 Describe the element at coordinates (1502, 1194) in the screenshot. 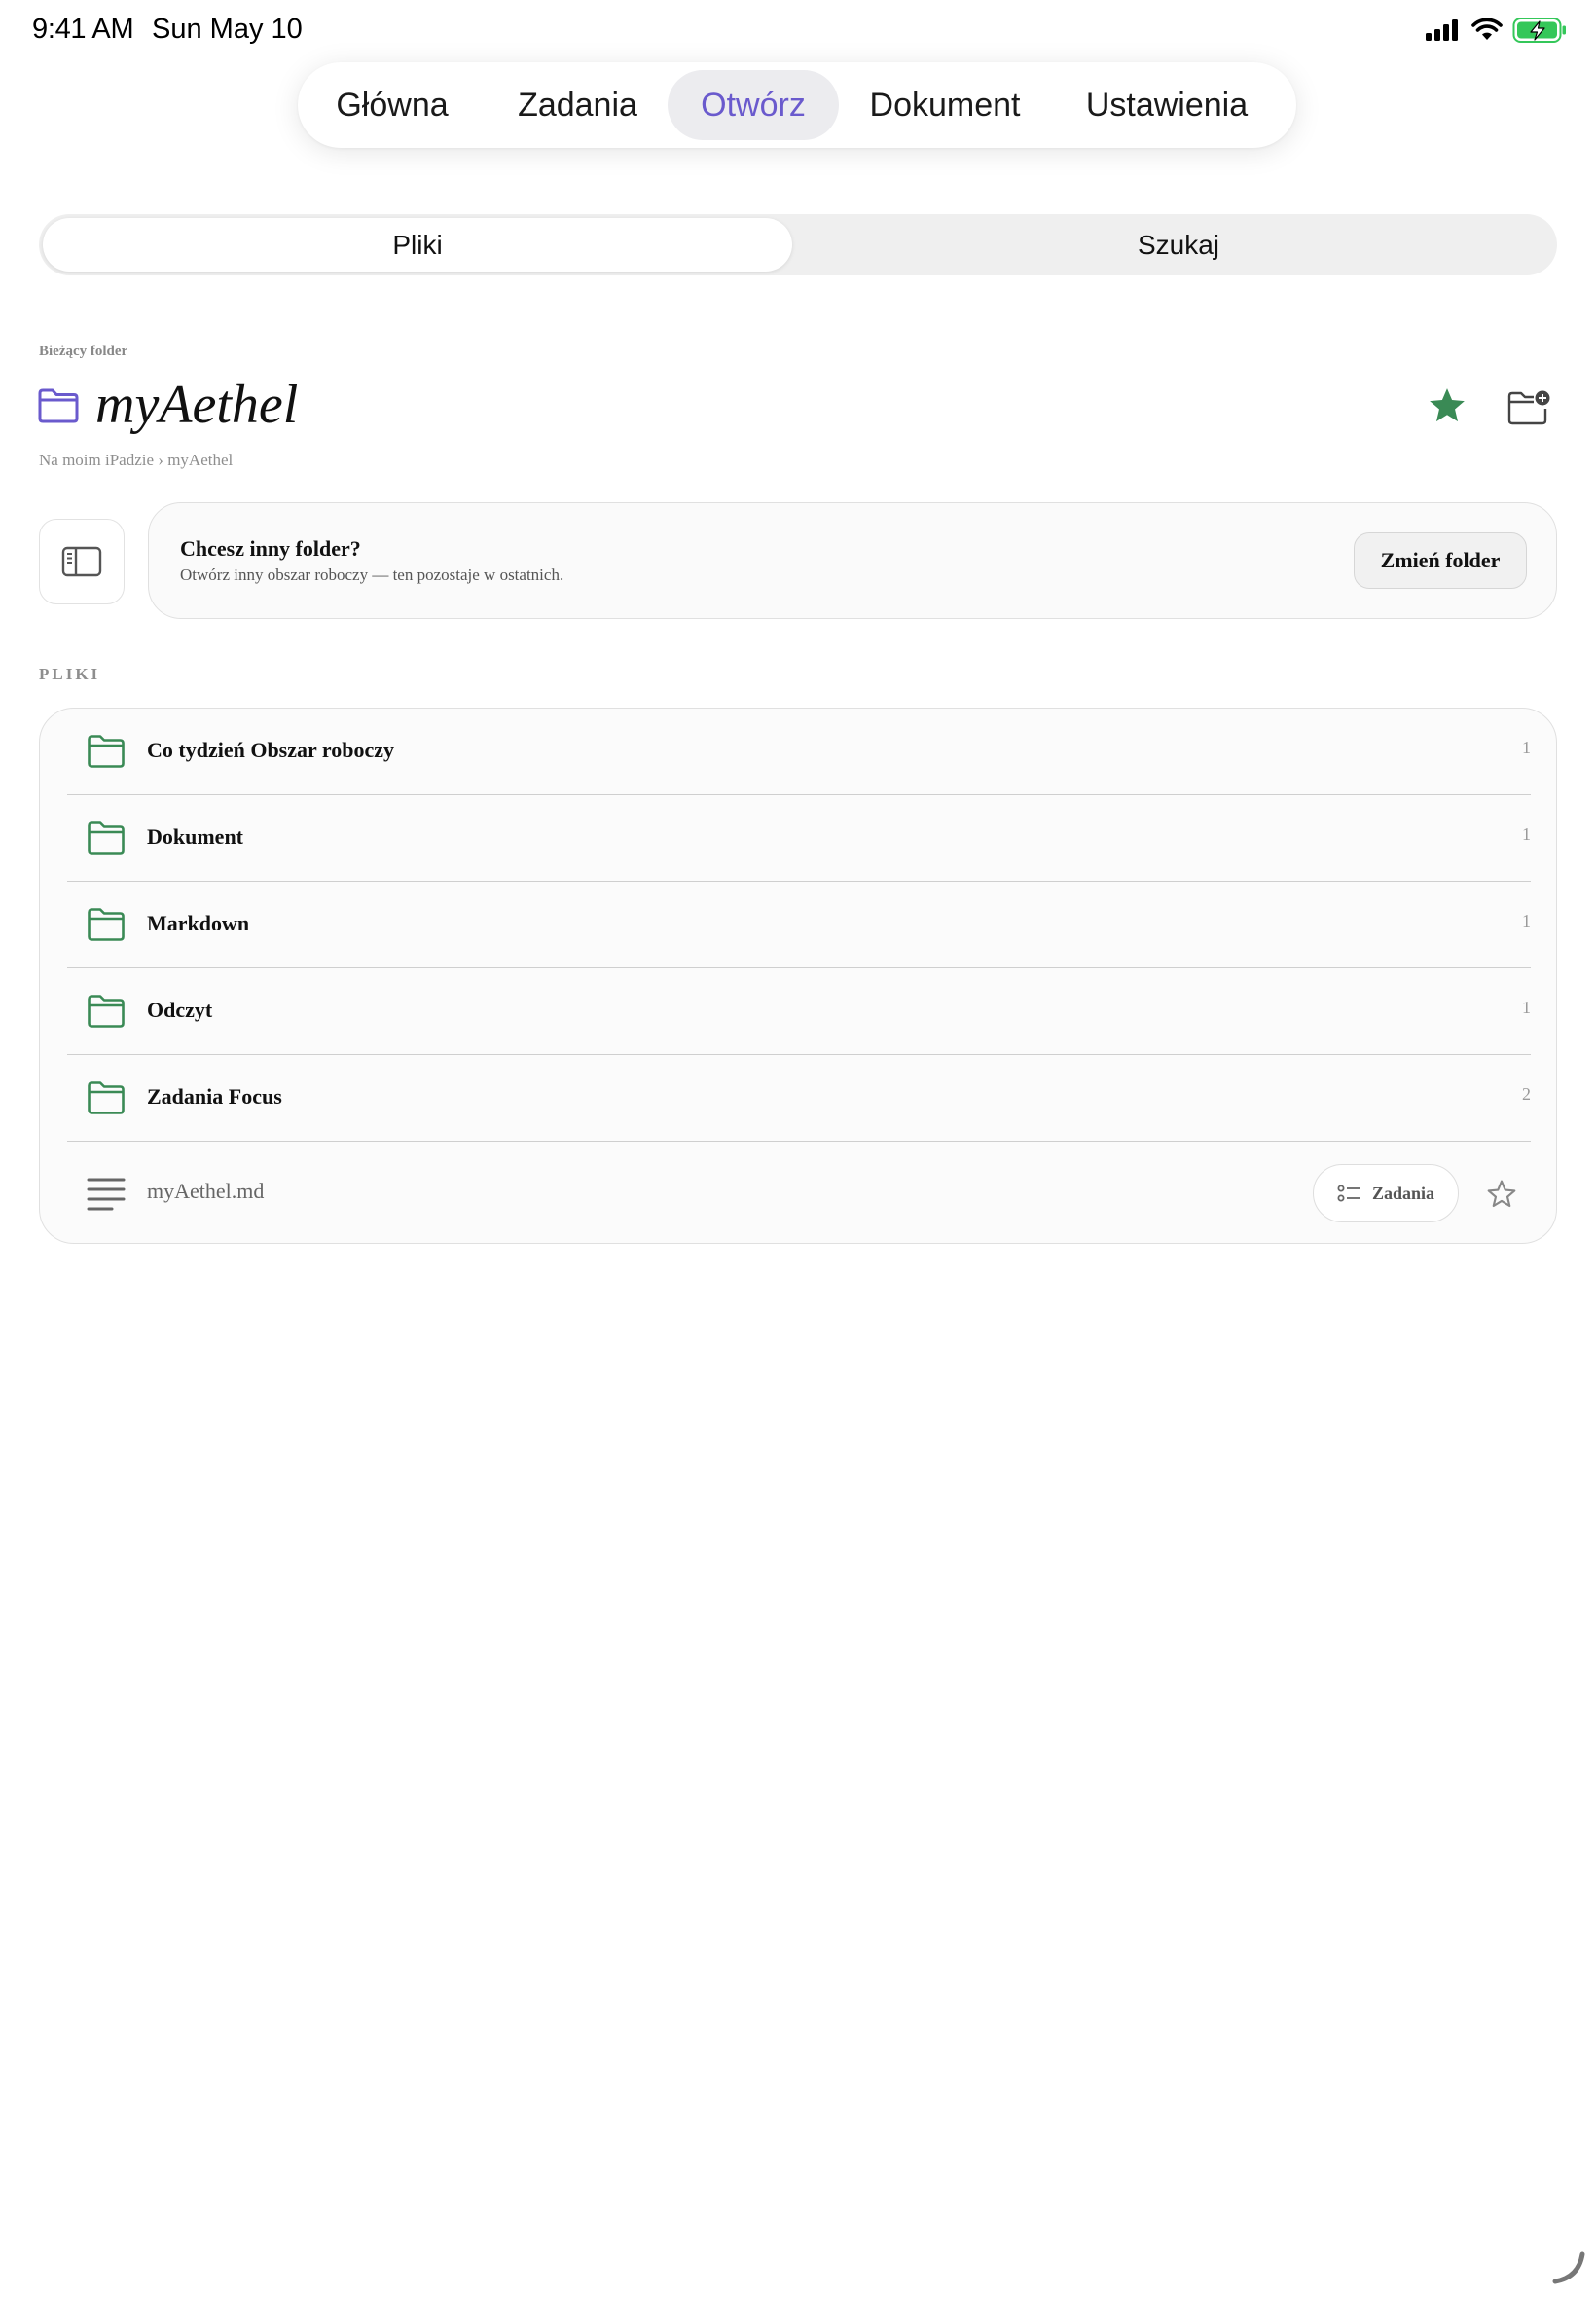

I see `star-outline-icon` at that location.